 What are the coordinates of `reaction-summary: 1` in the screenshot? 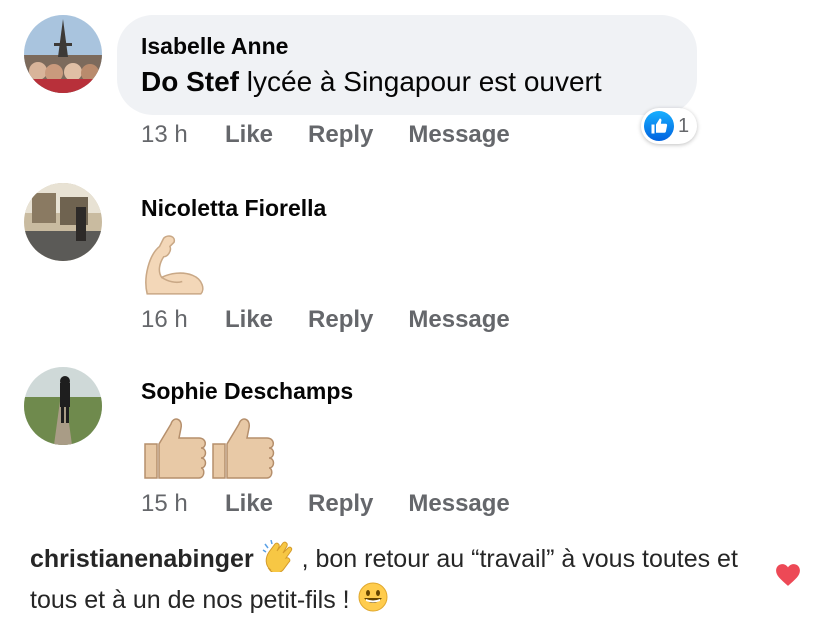 It's located at (669, 126).